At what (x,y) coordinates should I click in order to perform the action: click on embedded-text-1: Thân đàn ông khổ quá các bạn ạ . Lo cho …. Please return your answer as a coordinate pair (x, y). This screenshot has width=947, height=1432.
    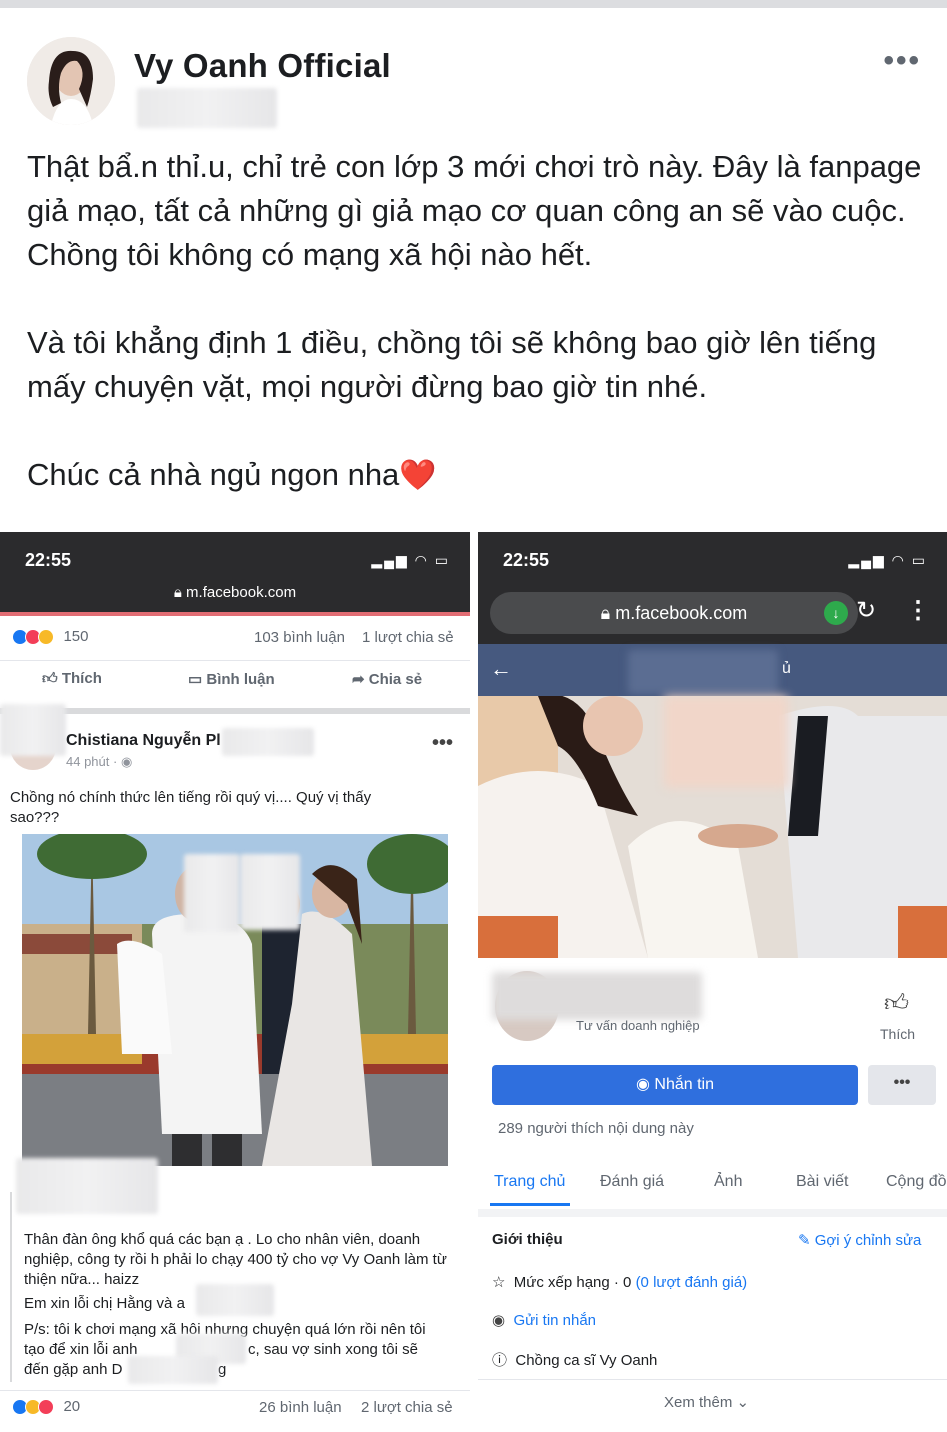
    Looking at the image, I should click on (235, 1259).